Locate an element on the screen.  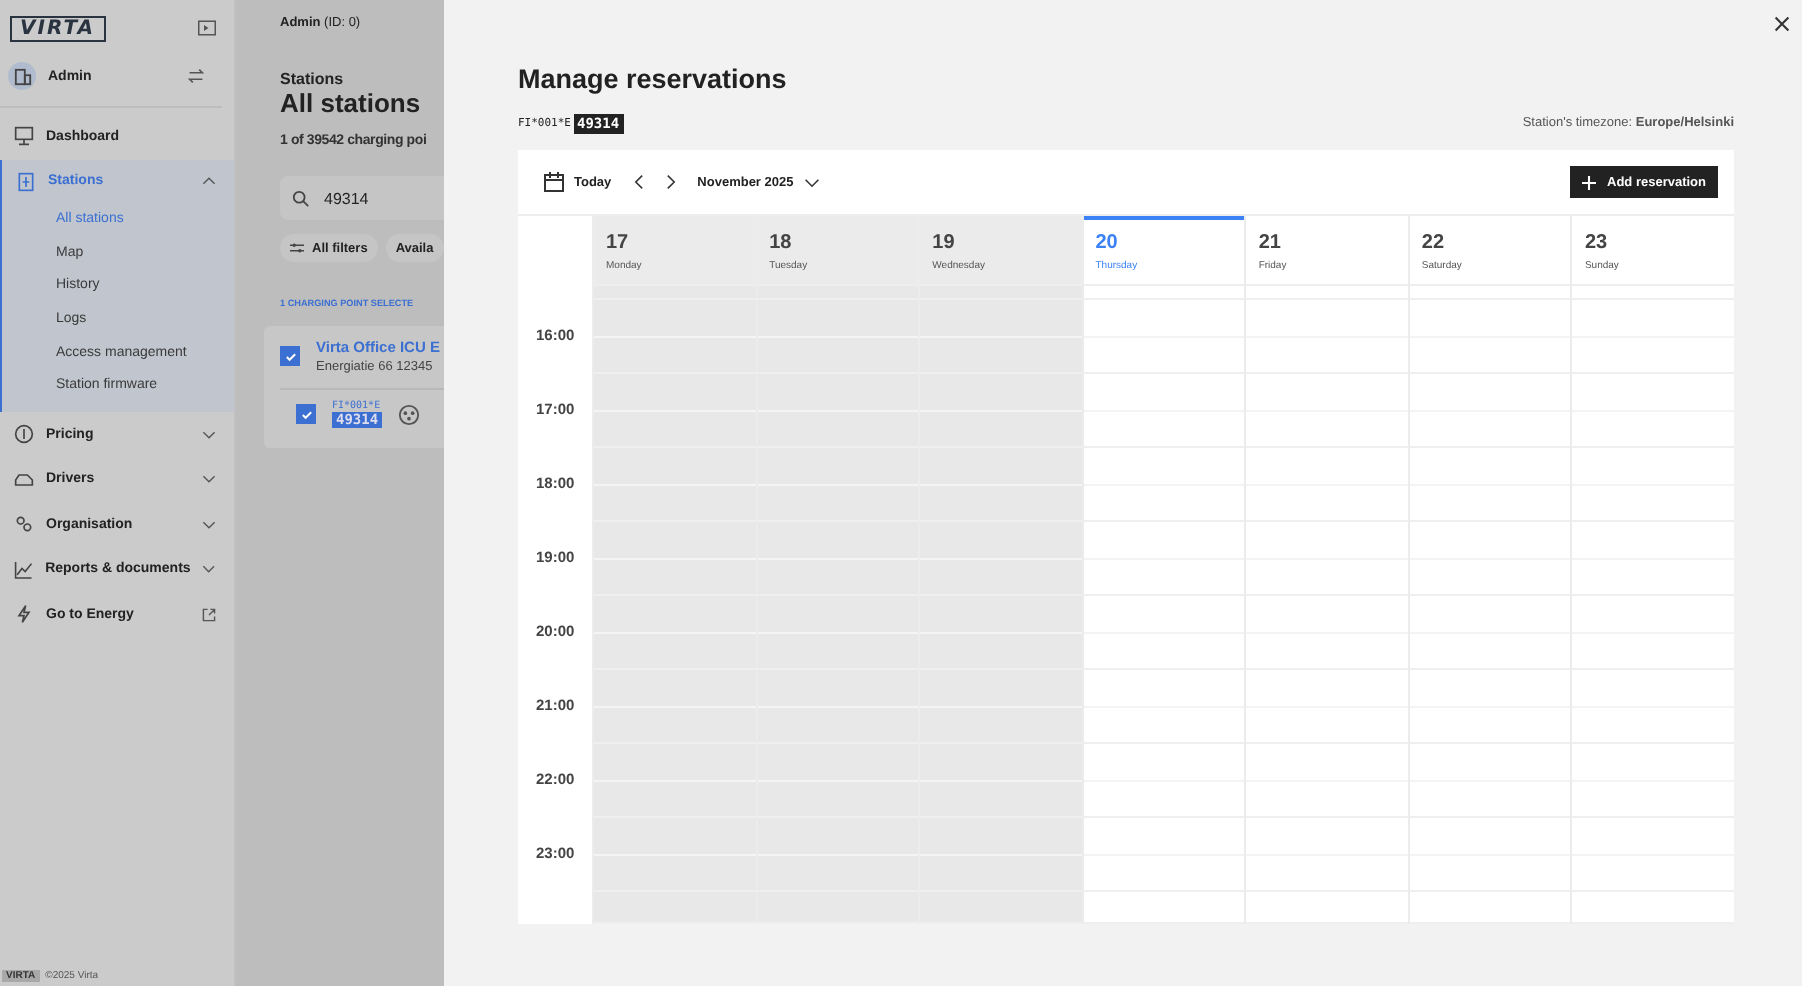
people-icon is located at coordinates (24, 524).